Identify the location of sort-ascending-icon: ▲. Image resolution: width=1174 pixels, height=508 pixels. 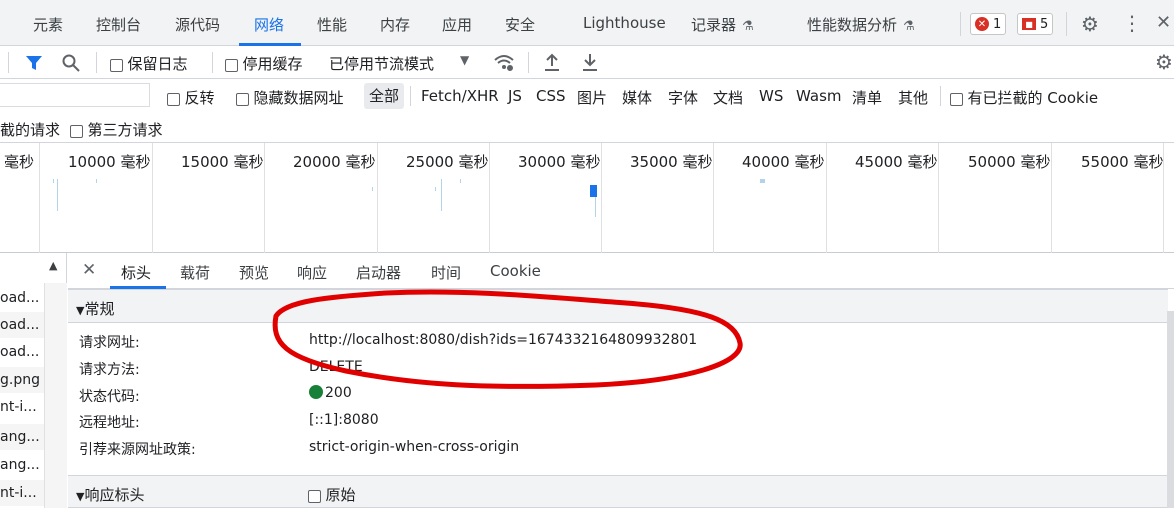
(53, 265).